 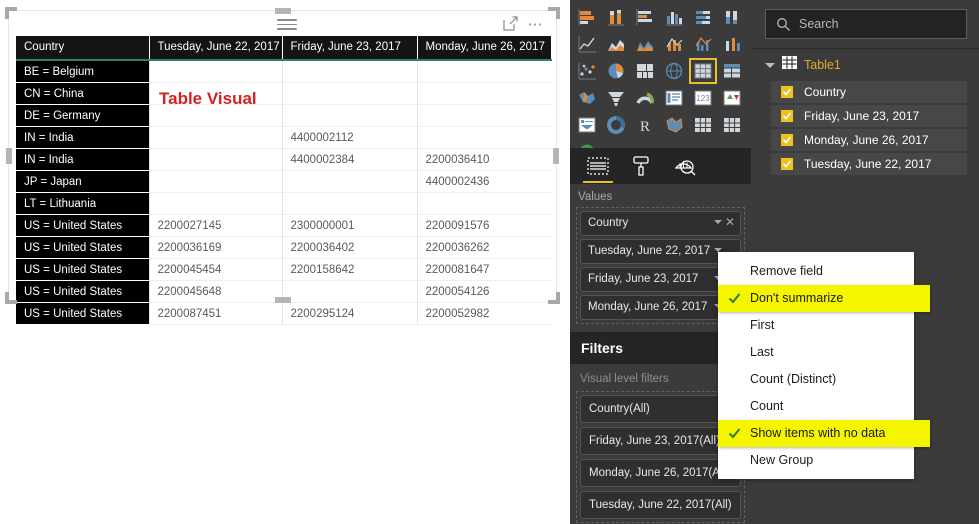 I want to click on context-menu-item: Don't summarize, so click(x=824, y=298).